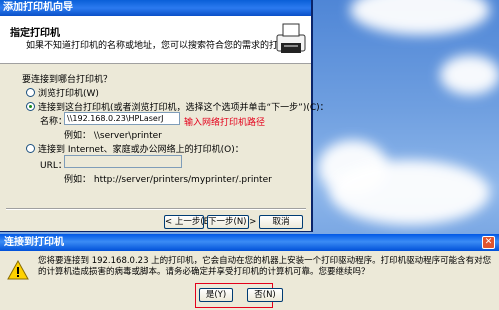 The height and width of the screenshot is (310, 499). What do you see at coordinates (68, 94) in the screenshot?
I see `radio-label: 浏览打印机(W)` at bounding box center [68, 94].